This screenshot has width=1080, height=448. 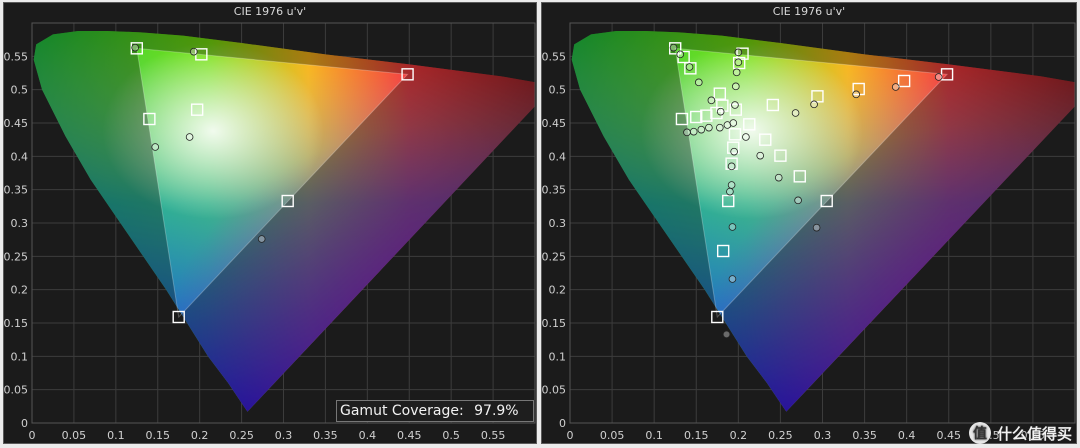 I want to click on gamut-coverage-box: Gamut Coverage: 97.9%, so click(x=435, y=411).